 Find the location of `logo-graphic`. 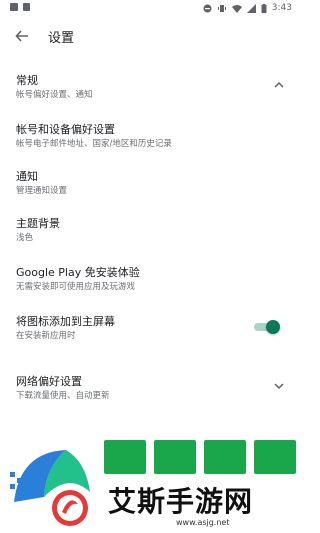

logo-graphic is located at coordinates (50, 488).